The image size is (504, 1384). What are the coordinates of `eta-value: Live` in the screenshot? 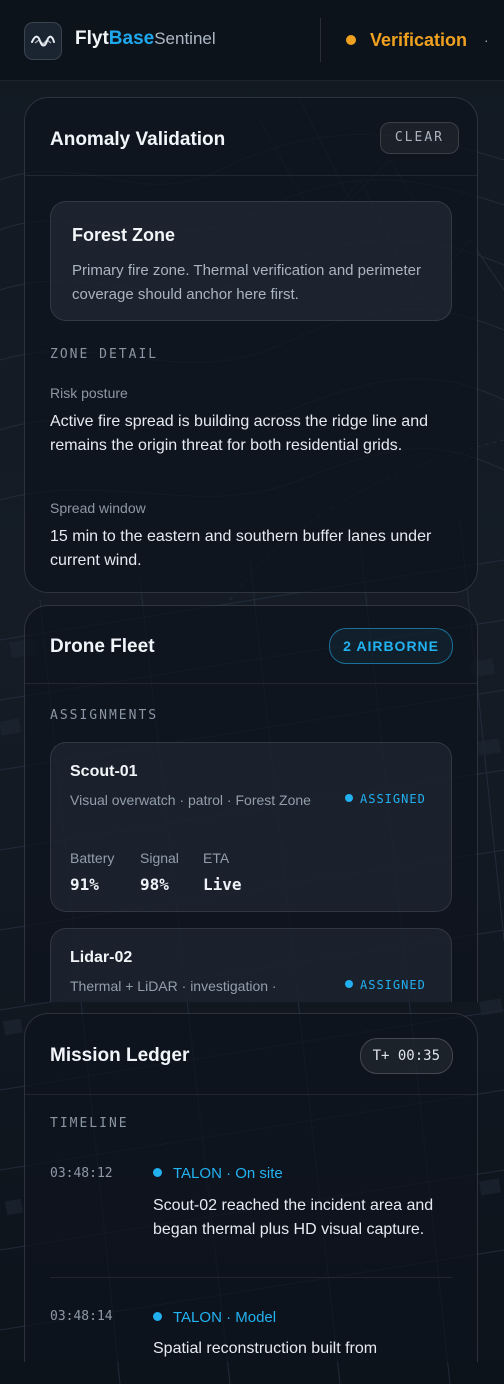 It's located at (222, 884).